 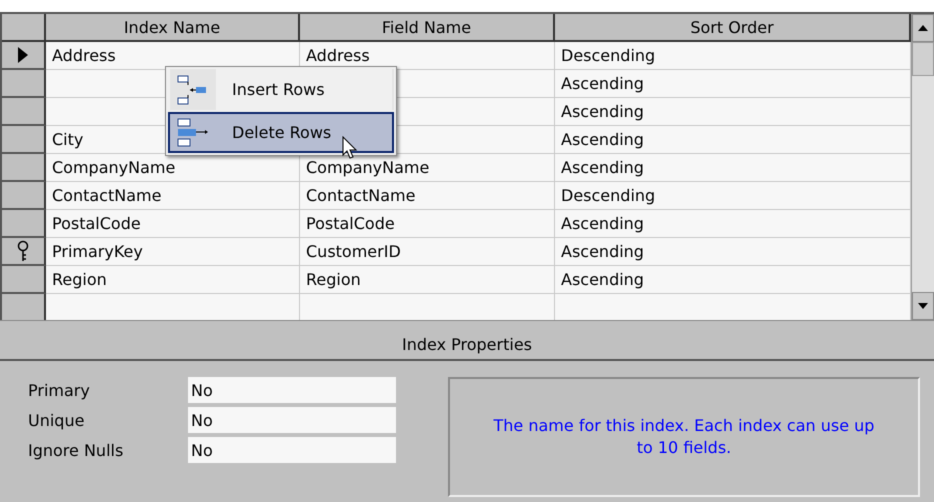 I want to click on field-label: Unique, so click(x=57, y=421).